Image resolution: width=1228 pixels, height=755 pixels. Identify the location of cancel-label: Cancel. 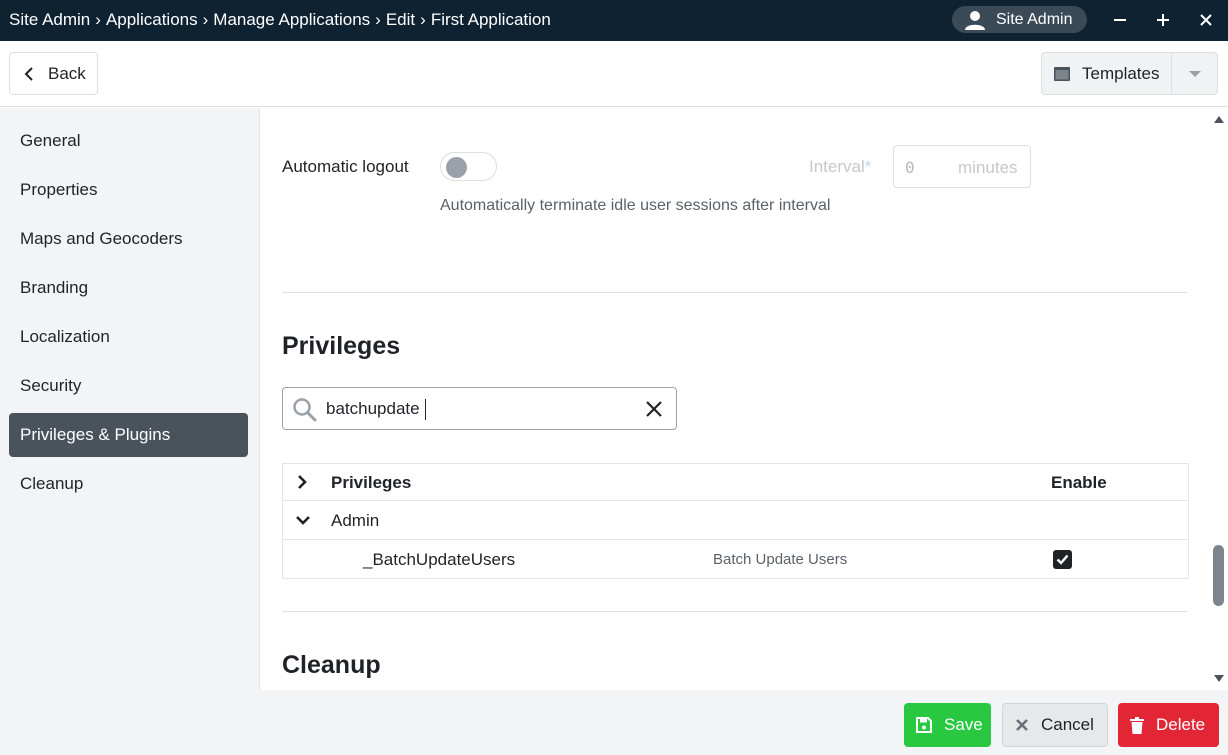
(1067, 724).